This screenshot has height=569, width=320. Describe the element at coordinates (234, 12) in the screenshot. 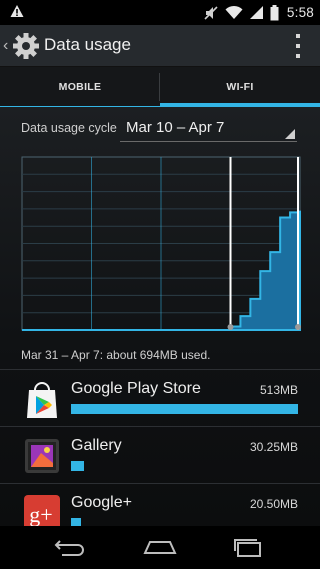

I see `wifi-icon` at that location.